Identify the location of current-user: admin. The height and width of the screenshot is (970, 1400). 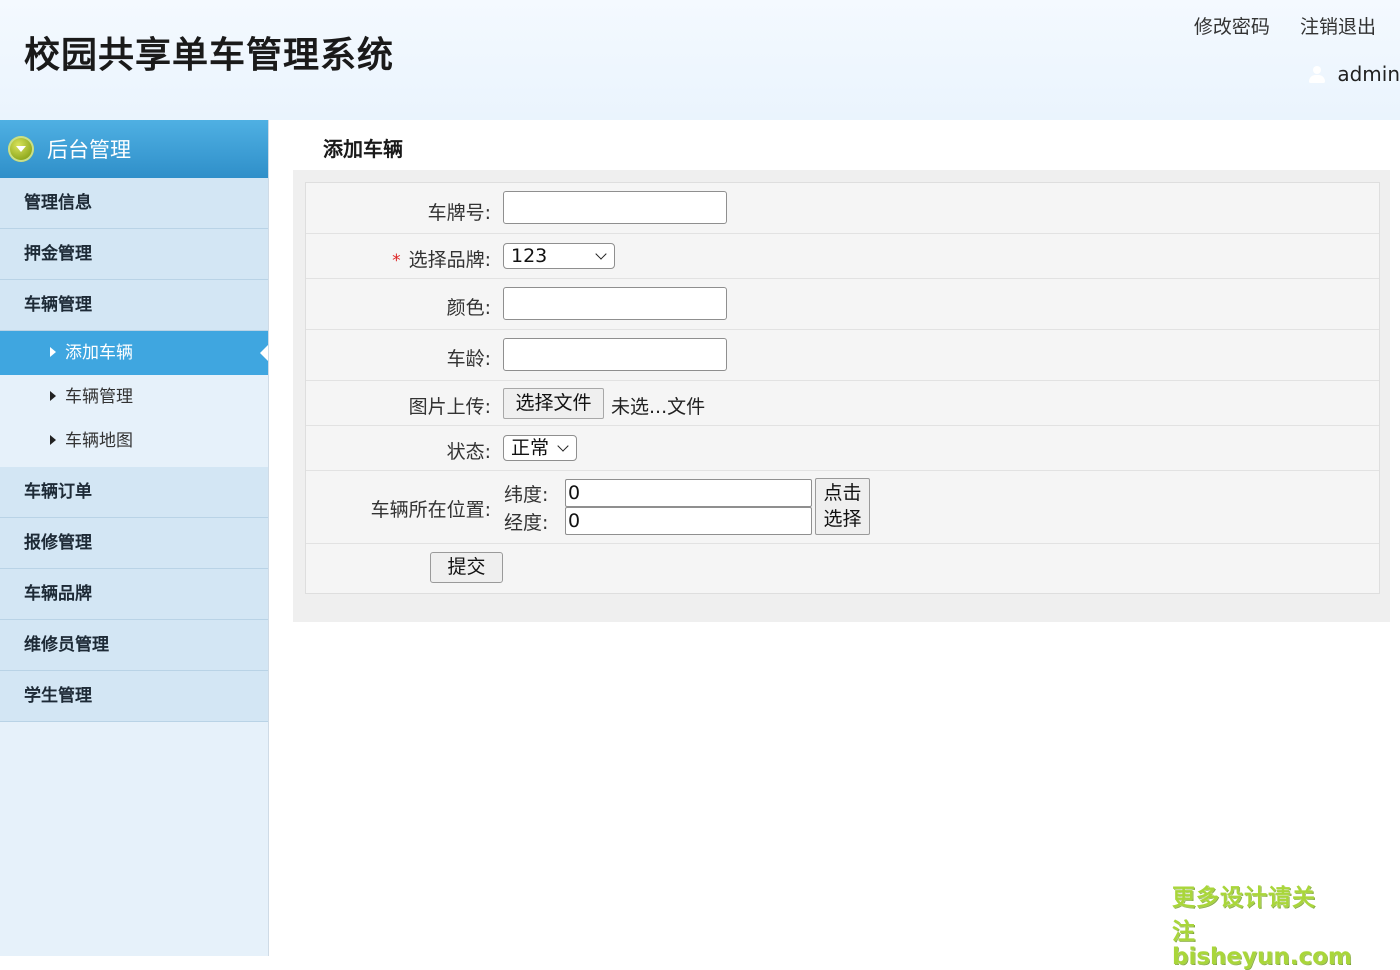
(1353, 74).